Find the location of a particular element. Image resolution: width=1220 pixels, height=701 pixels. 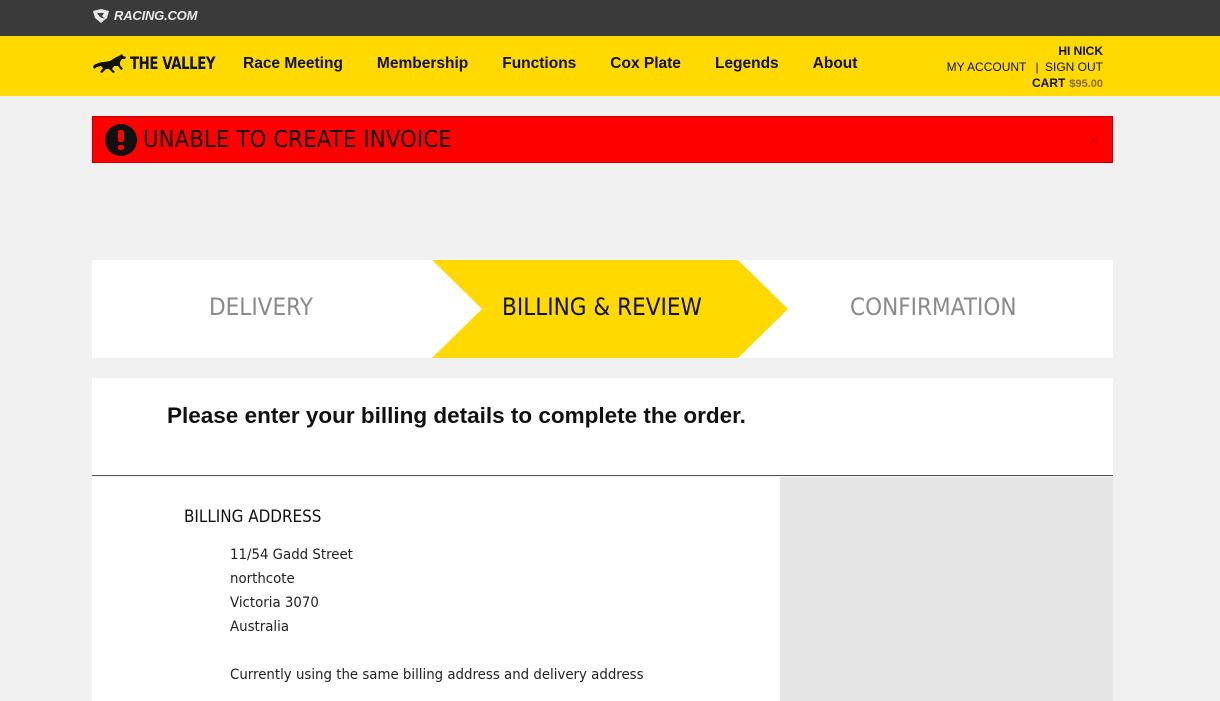

nav-link-race-meeting: Race Meeting is located at coordinates (293, 64).